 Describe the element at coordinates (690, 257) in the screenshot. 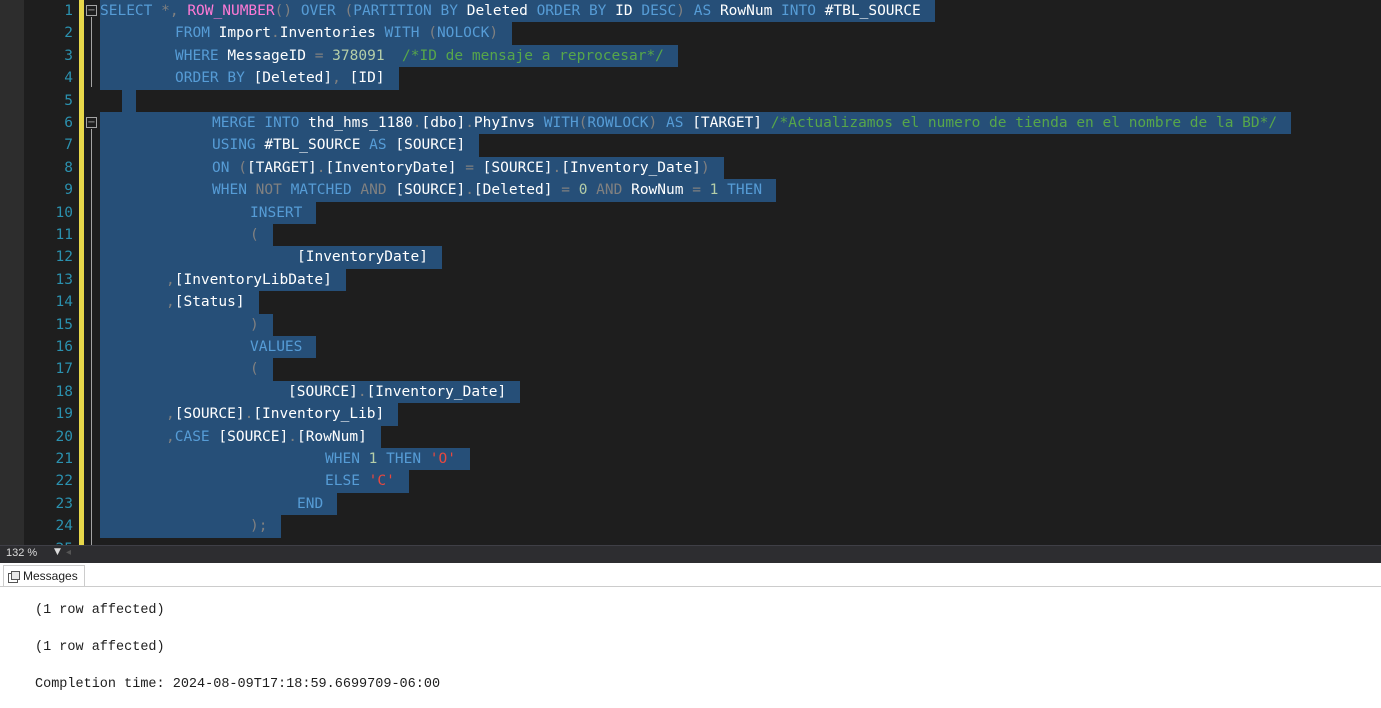

I see `code-line: 12 [InventoryDate]` at that location.